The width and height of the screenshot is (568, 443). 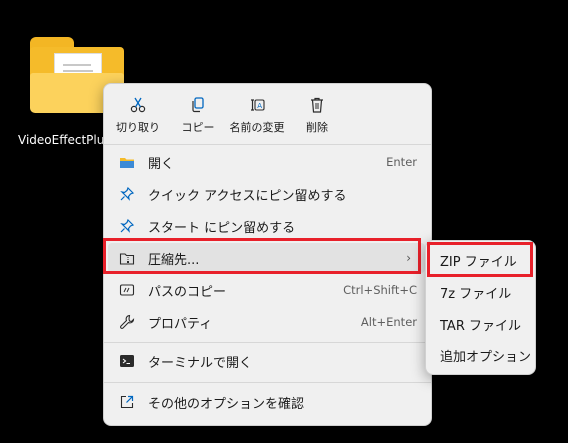 What do you see at coordinates (266, 162) in the screenshot?
I see `menu-item-open: 開く Enter` at bounding box center [266, 162].